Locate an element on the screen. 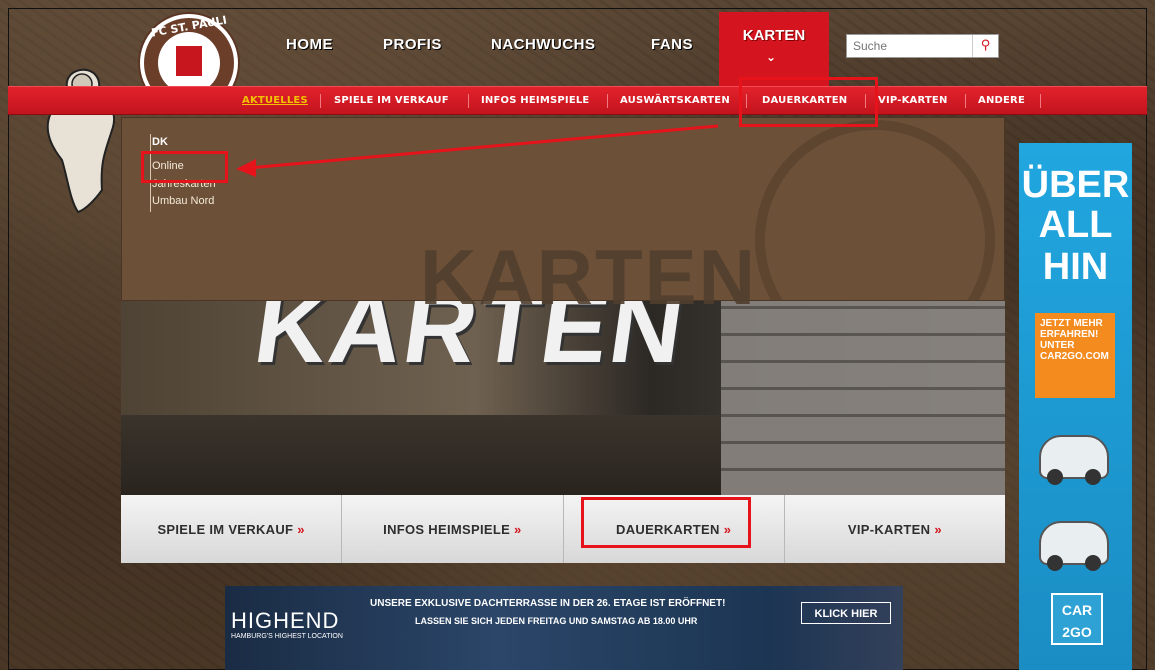 The image size is (1155, 670). annotation-arrow is located at coordinates (477, 150).